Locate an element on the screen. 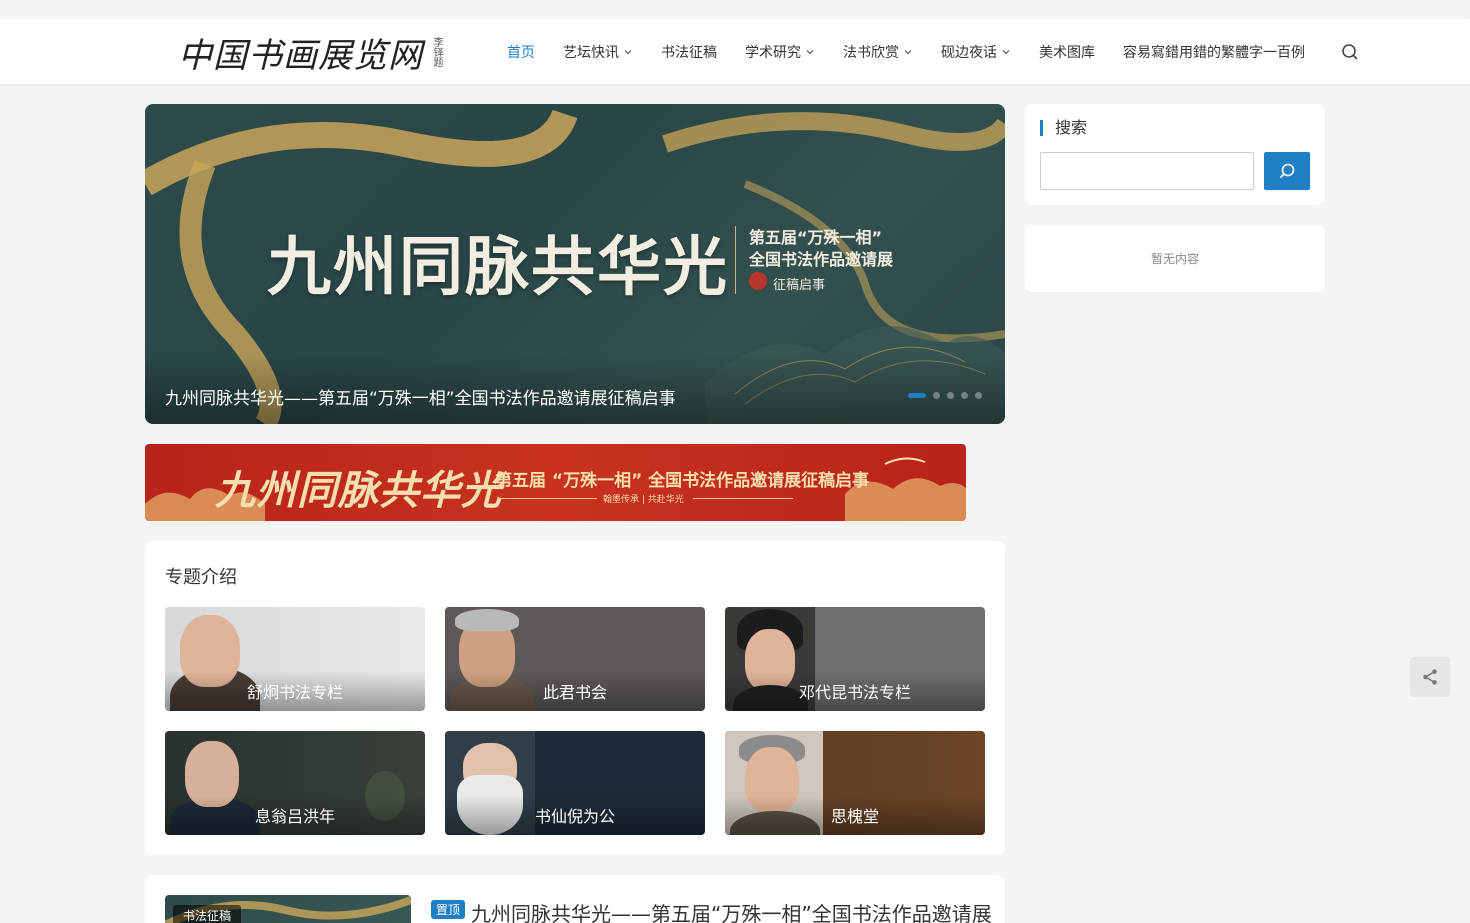  topic-card: 舒炯书法专栏 is located at coordinates (295, 659).